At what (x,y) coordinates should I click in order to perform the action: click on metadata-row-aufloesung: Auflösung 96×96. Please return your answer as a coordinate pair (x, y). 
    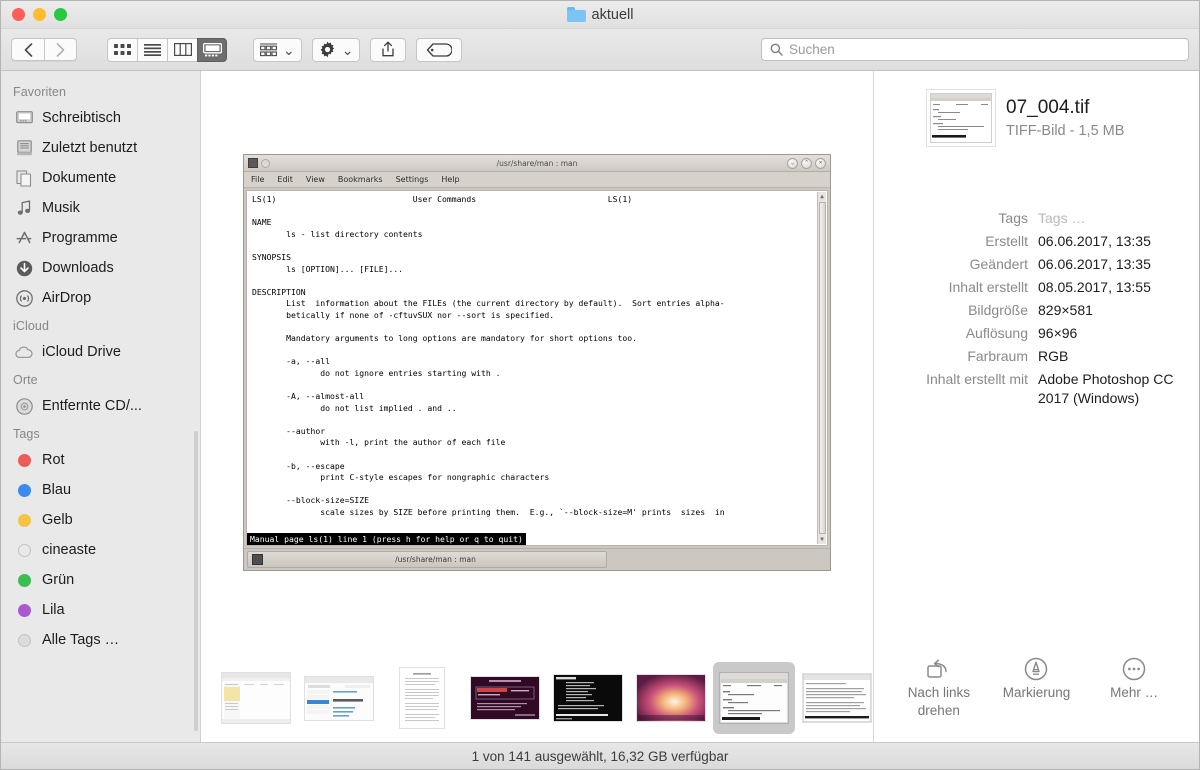
    Looking at the image, I should click on (1036, 333).